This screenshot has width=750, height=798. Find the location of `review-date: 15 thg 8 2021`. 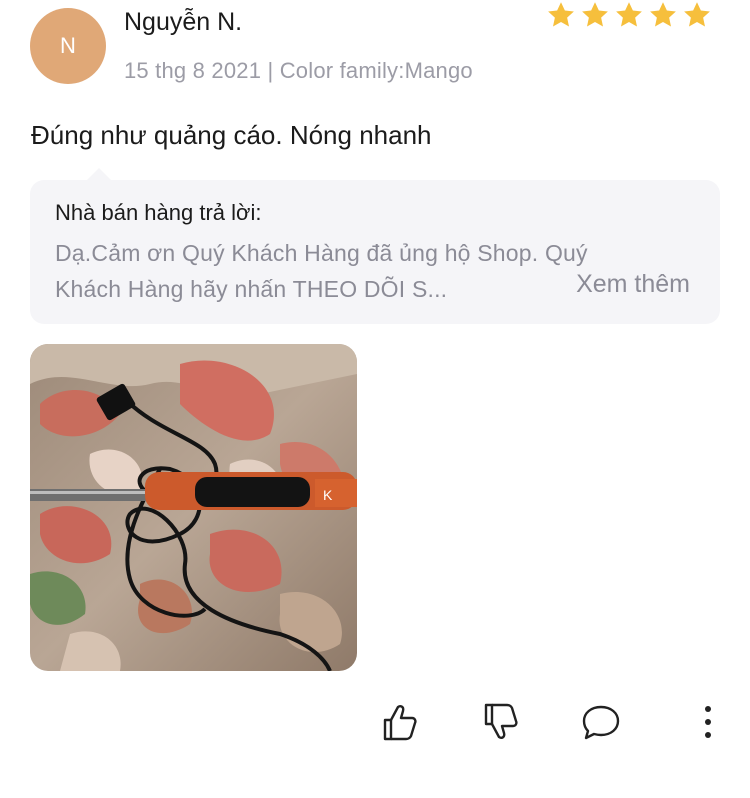

review-date: 15 thg 8 2021 is located at coordinates (193, 70).